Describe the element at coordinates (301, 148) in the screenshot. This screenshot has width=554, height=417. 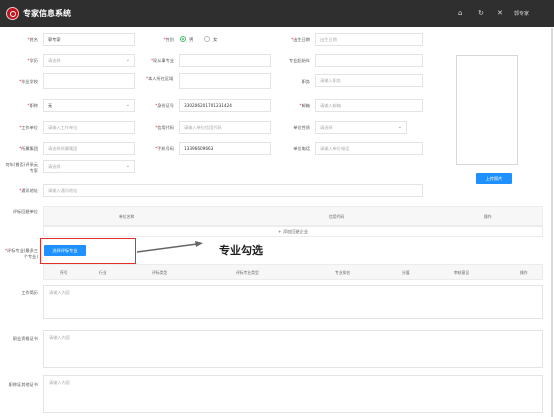
I see `unit-phone-label: 单位电话` at that location.